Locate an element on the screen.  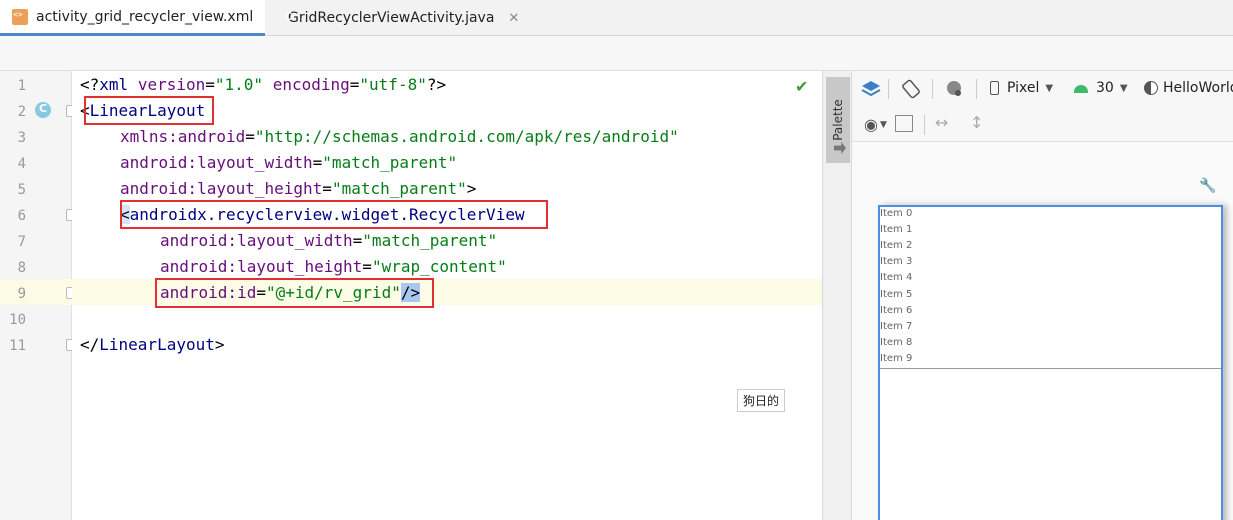
device-label: Pixel is located at coordinates (1023, 88).